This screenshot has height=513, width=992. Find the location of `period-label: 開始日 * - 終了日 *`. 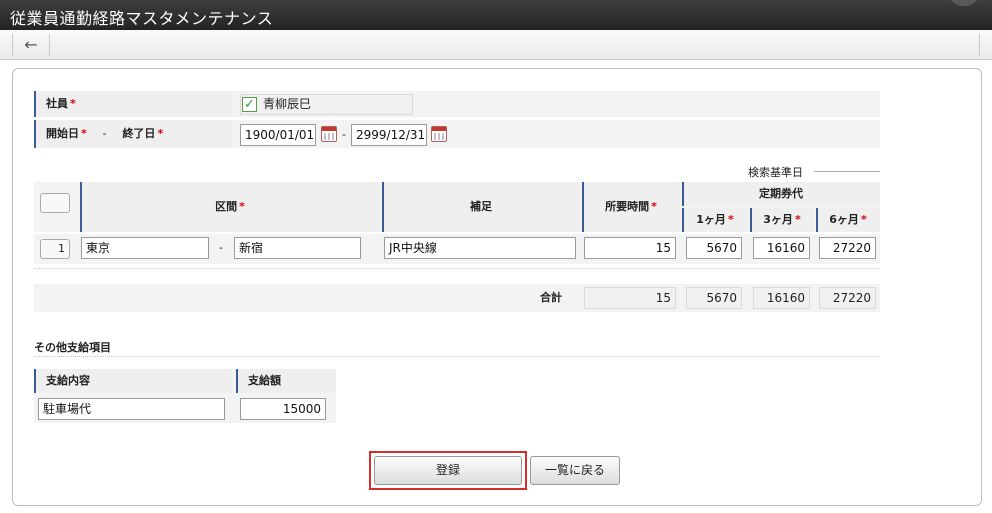

period-label: 開始日 * - 終了日 * is located at coordinates (133, 134).